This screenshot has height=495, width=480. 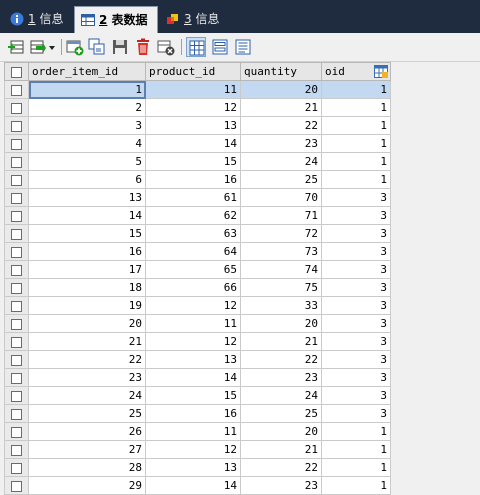 What do you see at coordinates (87, 431) in the screenshot?
I see `order-item-id-cell: 26` at bounding box center [87, 431].